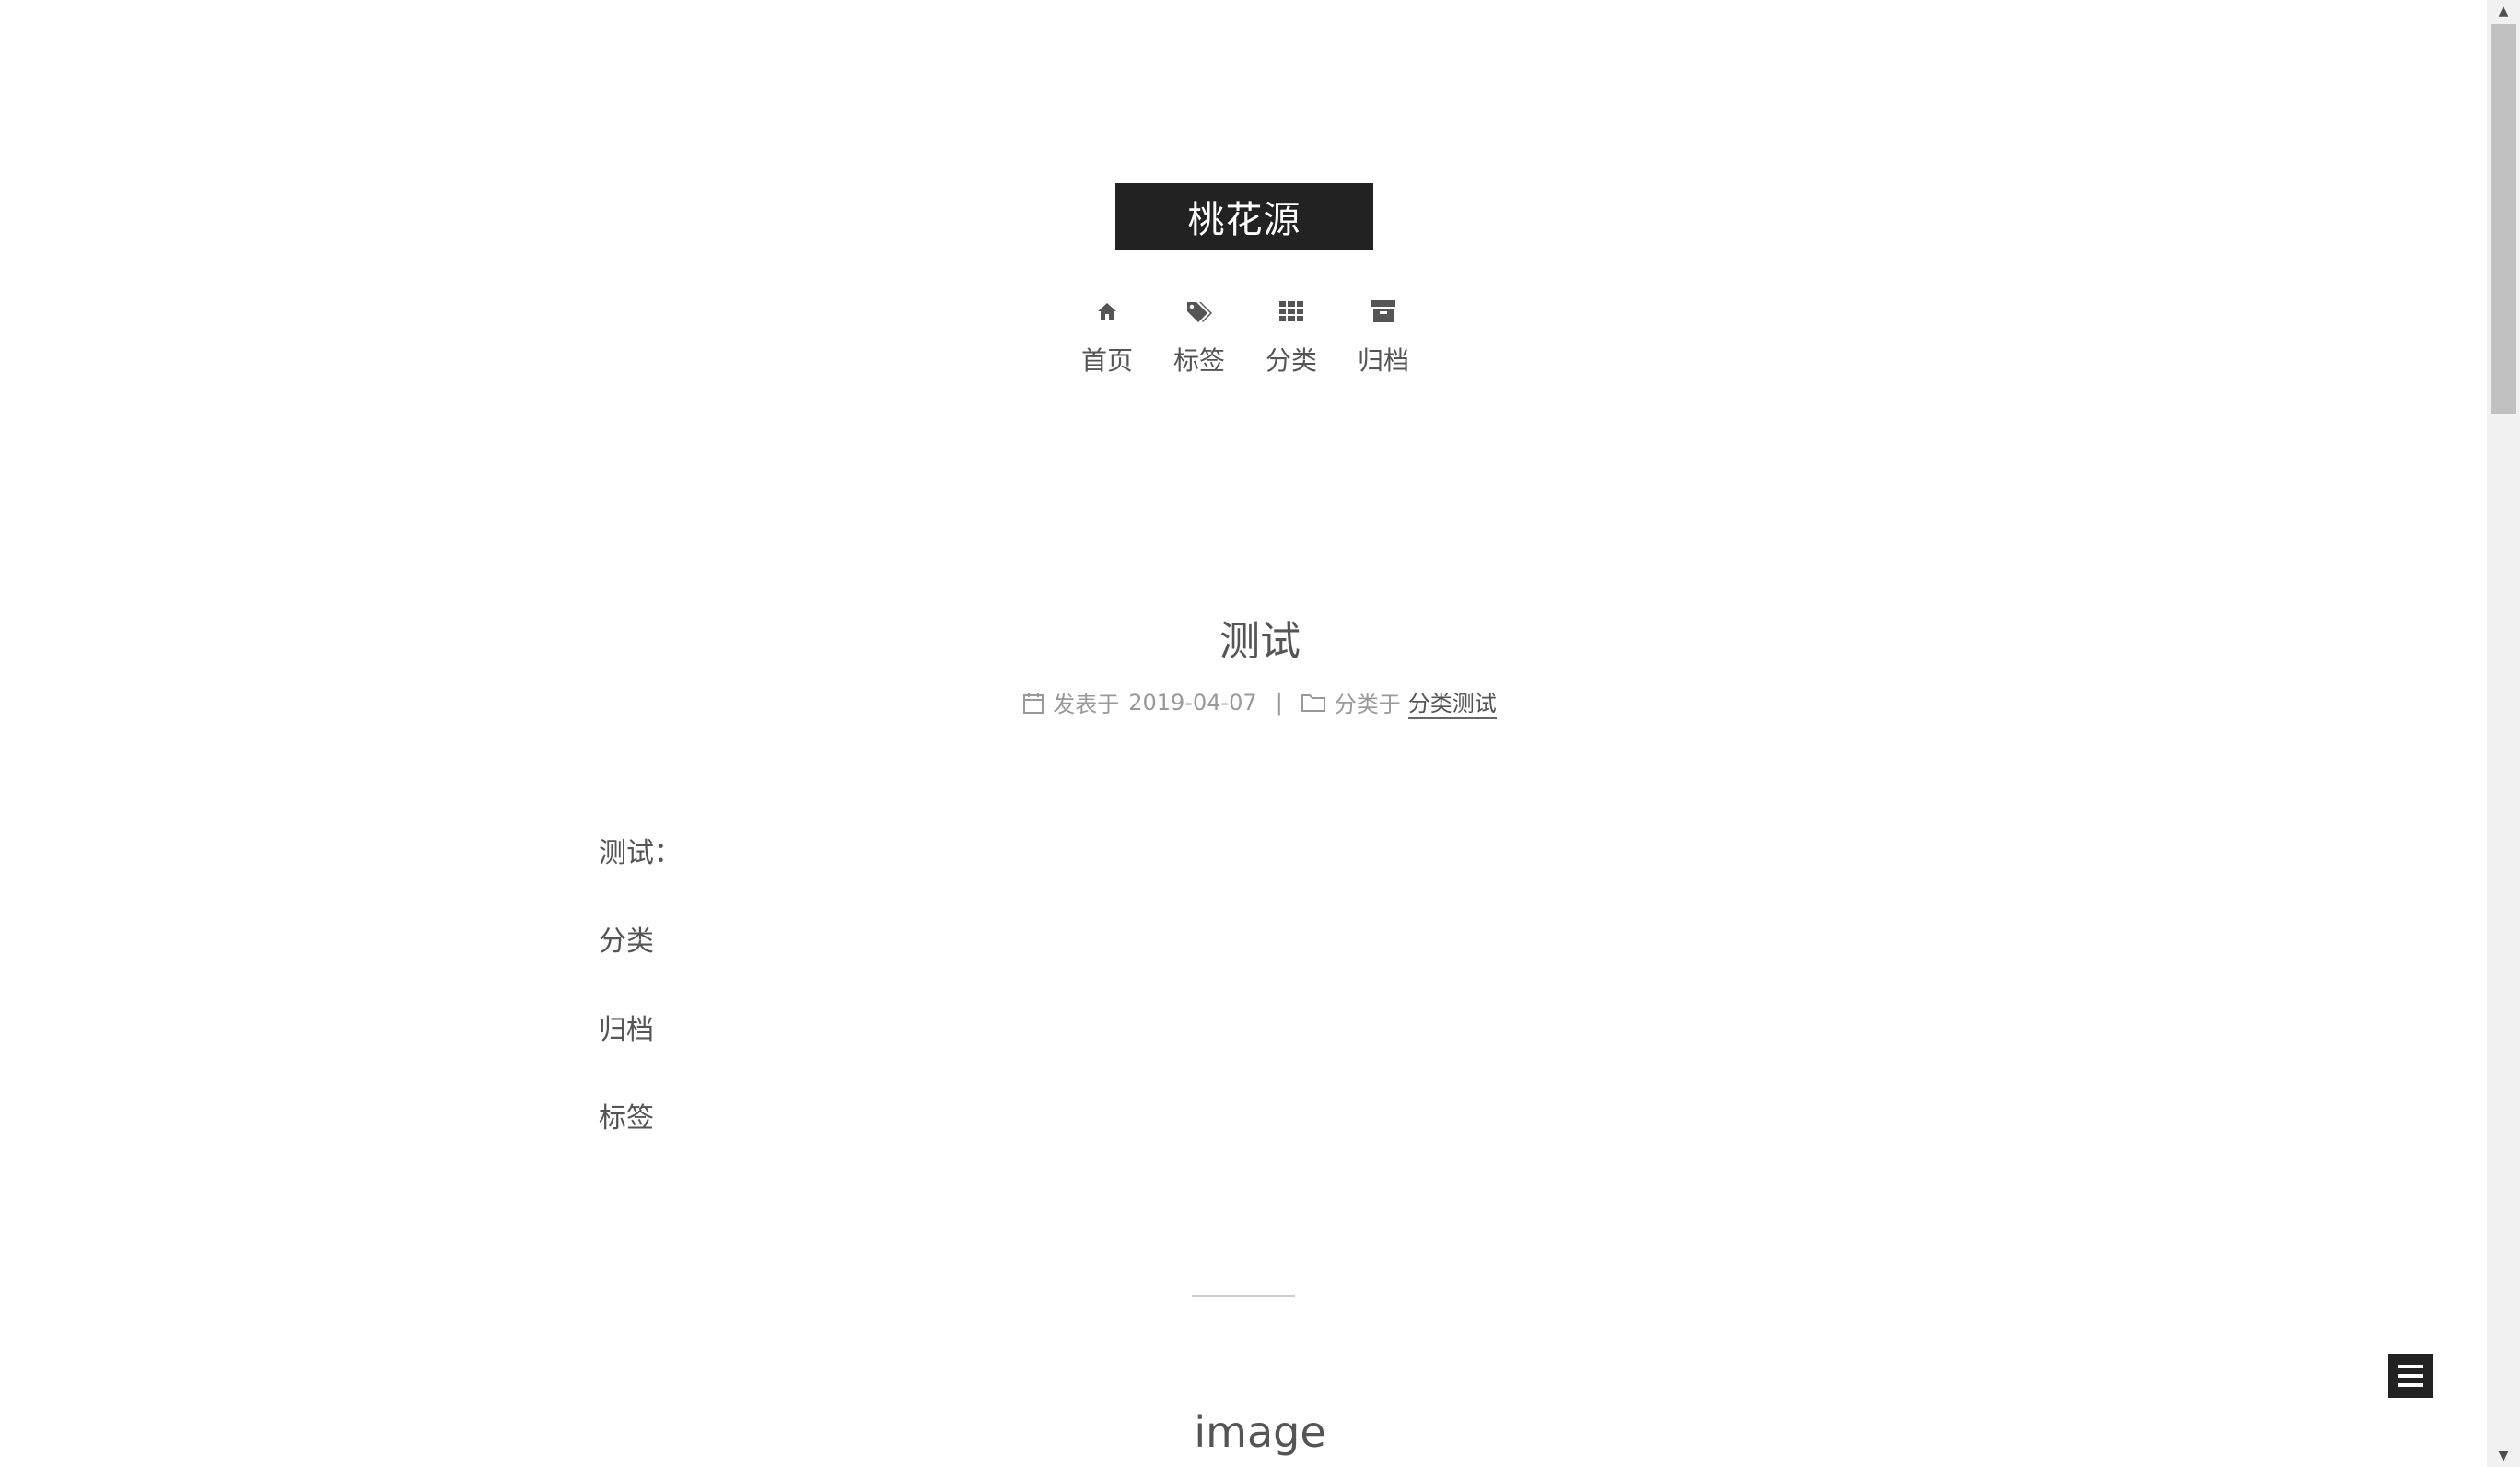 The height and width of the screenshot is (1467, 2520). What do you see at coordinates (1260, 702) in the screenshot?
I see `post-meta: 发表于 2019-04-07 | 分类于 分类测试` at bounding box center [1260, 702].